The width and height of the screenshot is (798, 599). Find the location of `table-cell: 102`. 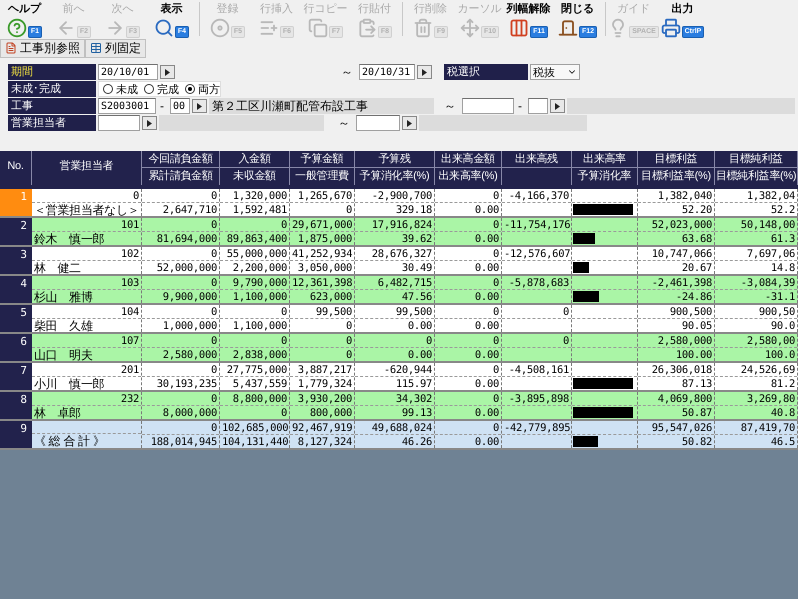

table-cell: 102 is located at coordinates (86, 254).